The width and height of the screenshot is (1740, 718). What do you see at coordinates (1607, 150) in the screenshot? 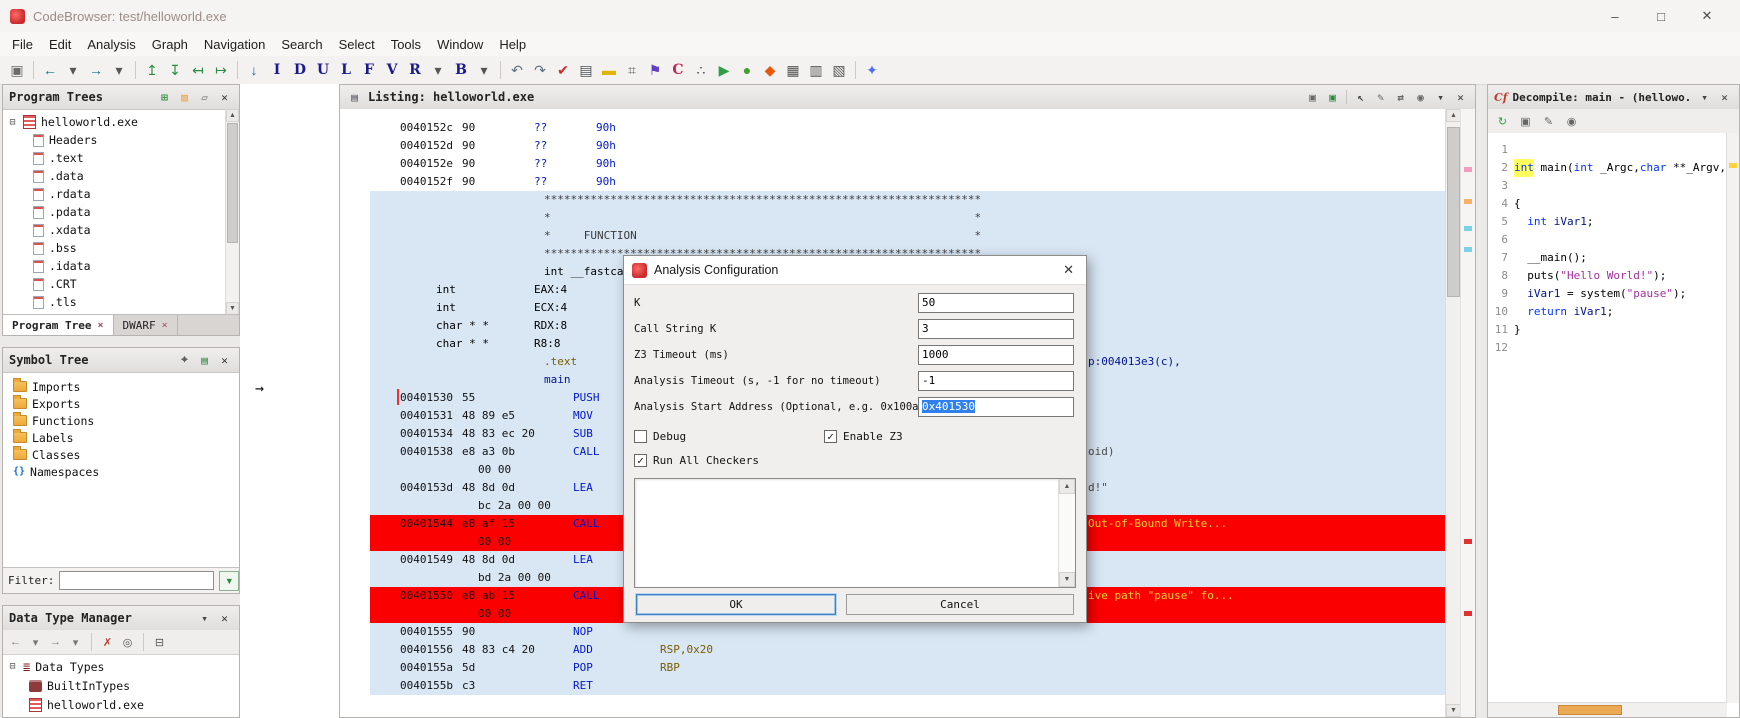
I see `code-line: 1` at bounding box center [1607, 150].